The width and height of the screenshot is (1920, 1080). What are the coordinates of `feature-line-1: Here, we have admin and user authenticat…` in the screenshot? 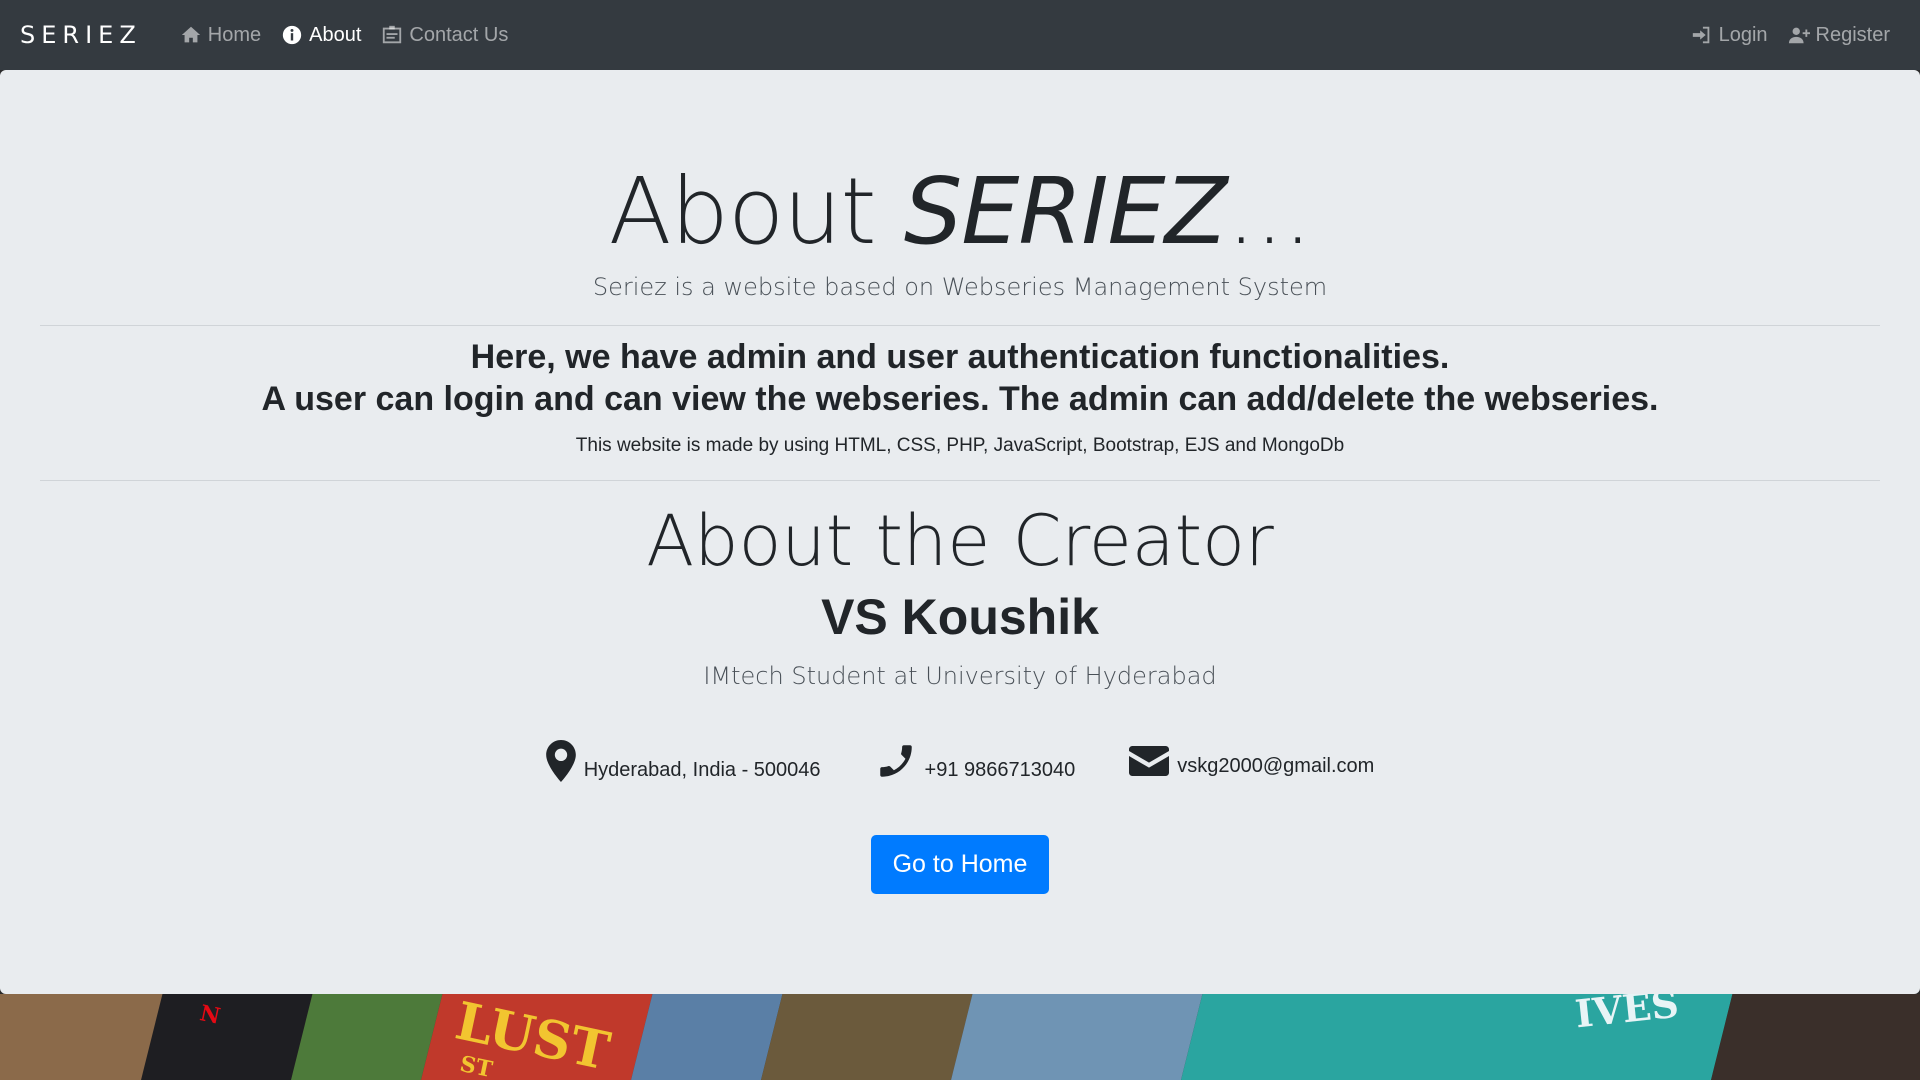 It's located at (960, 357).